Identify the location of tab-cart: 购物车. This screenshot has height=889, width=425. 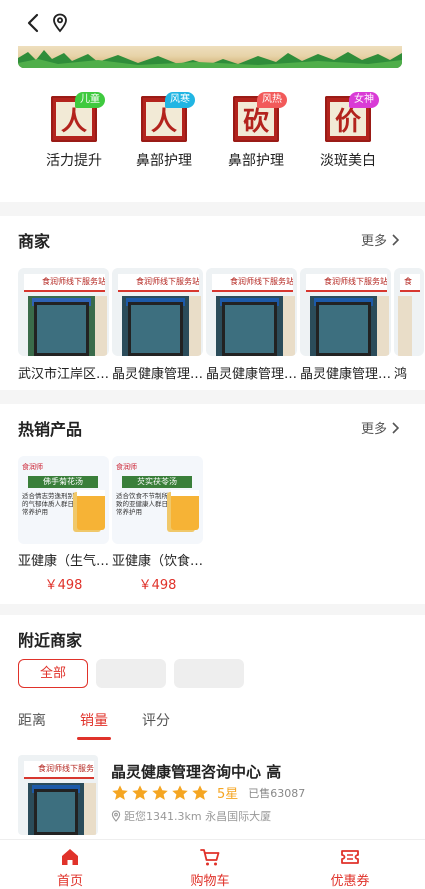
(210, 867).